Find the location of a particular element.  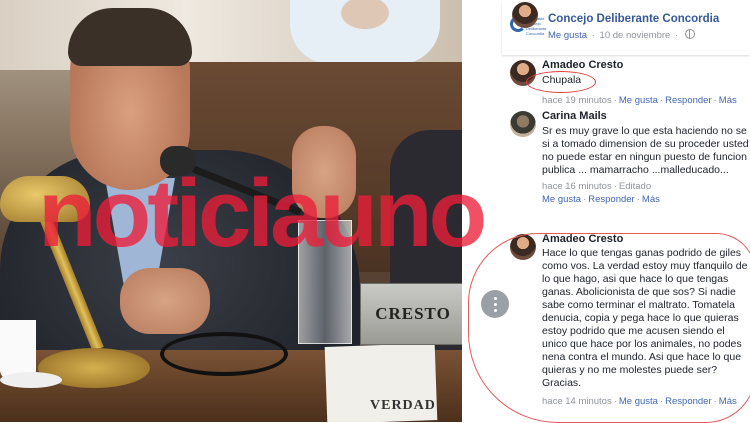

page-name-link: Concejo Deliberante Concordia is located at coordinates (633, 19).